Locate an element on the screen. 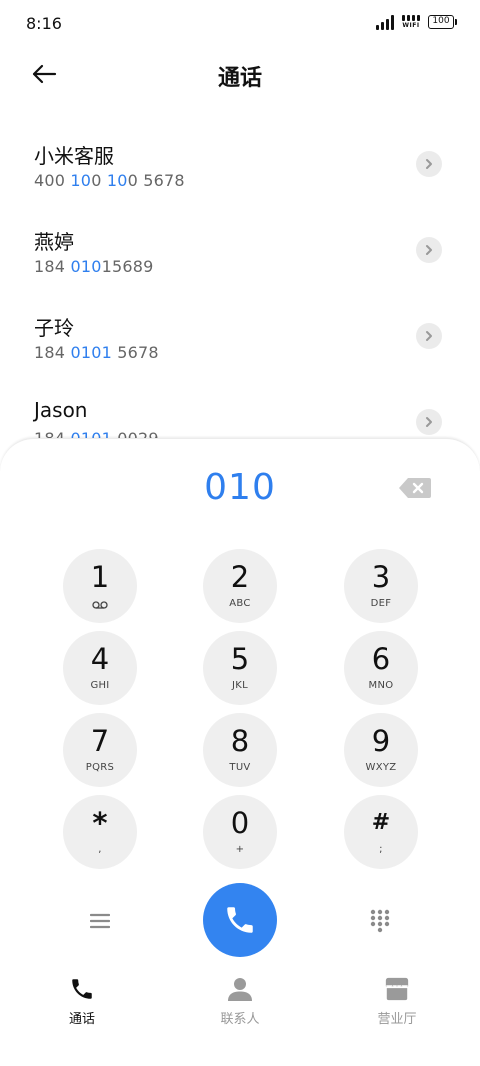 This screenshot has height=1066, width=480. nav-label: 营业厅 is located at coordinates (397, 1019).